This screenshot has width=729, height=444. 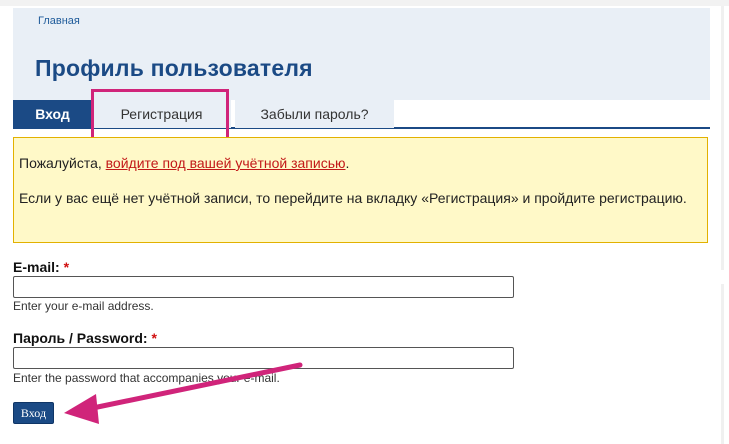 I want to click on password-label-text: Пароль / Password:, so click(x=80, y=338).